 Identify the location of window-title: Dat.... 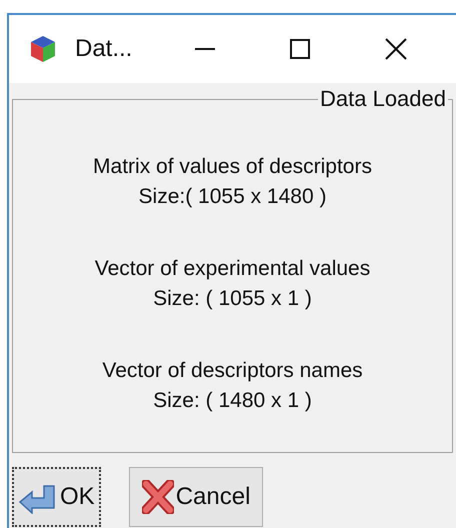
(103, 49).